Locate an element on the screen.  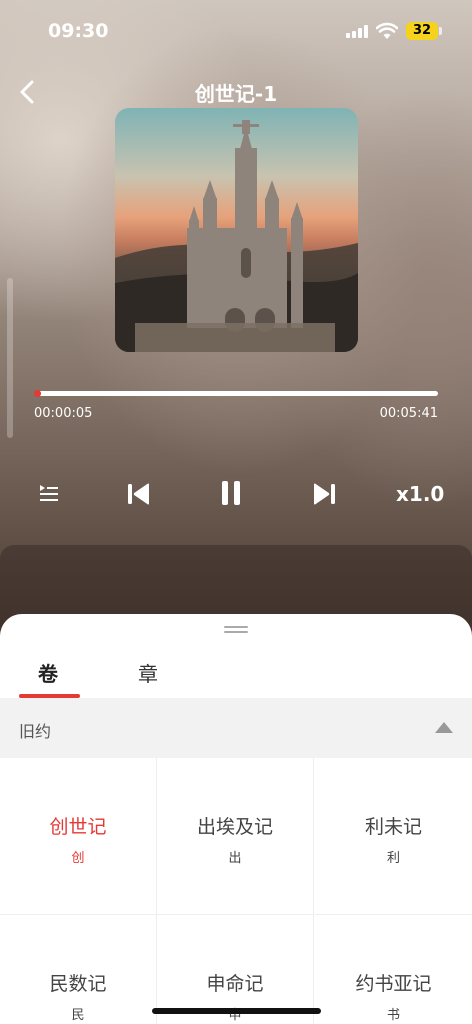
side-scroll-indicator is located at coordinates (10, 358).